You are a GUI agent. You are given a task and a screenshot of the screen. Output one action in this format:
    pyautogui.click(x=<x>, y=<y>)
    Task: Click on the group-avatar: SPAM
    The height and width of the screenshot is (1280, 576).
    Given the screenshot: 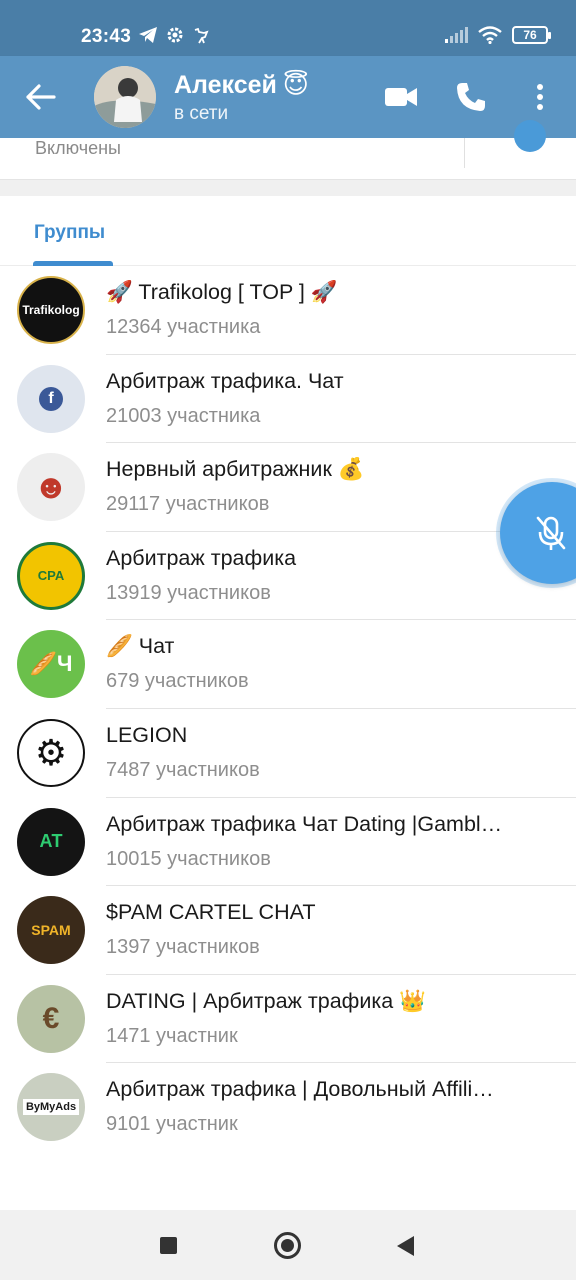 What is the action you would take?
    pyautogui.click(x=51, y=930)
    